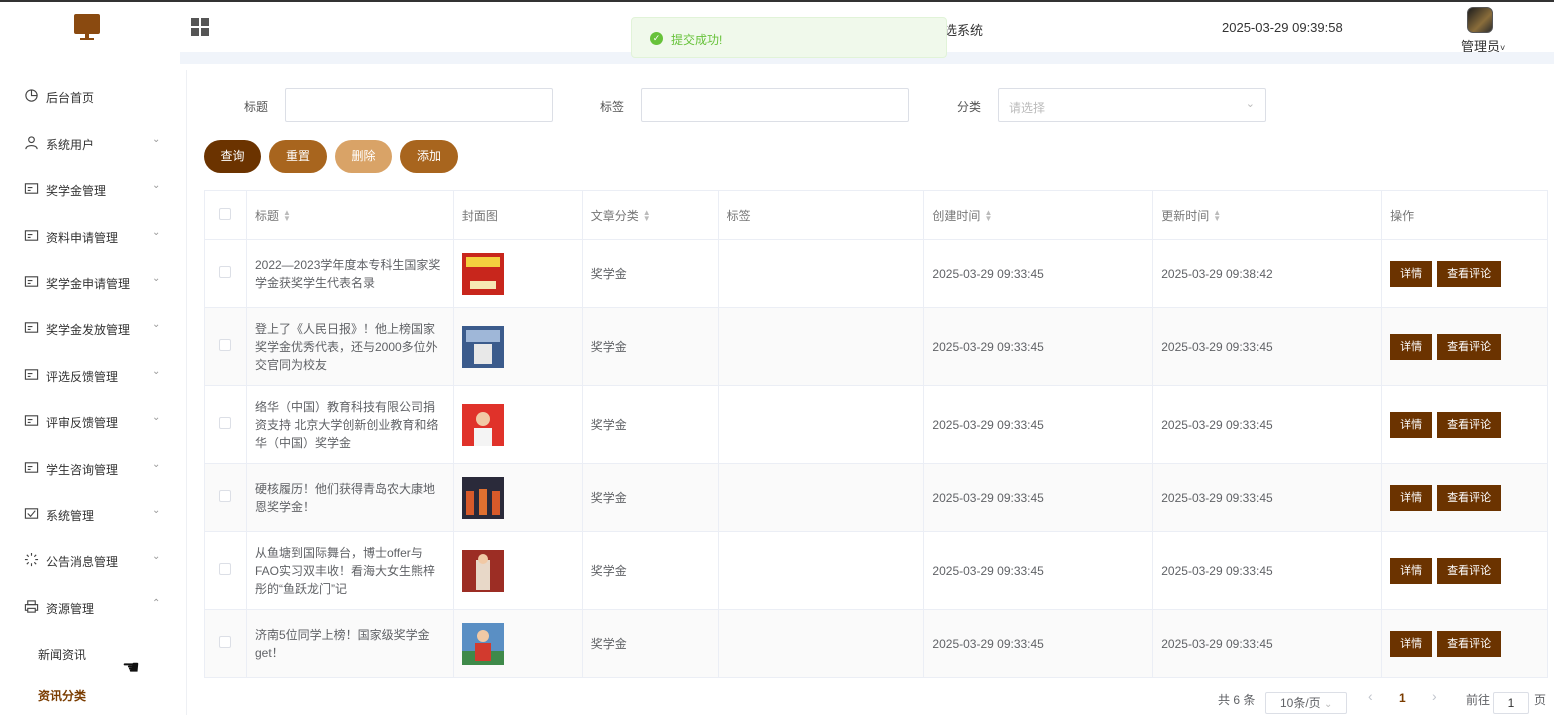 This screenshot has height=715, width=1554. What do you see at coordinates (90, 97) in the screenshot?
I see `sidebar-item-home: 后台首页` at bounding box center [90, 97].